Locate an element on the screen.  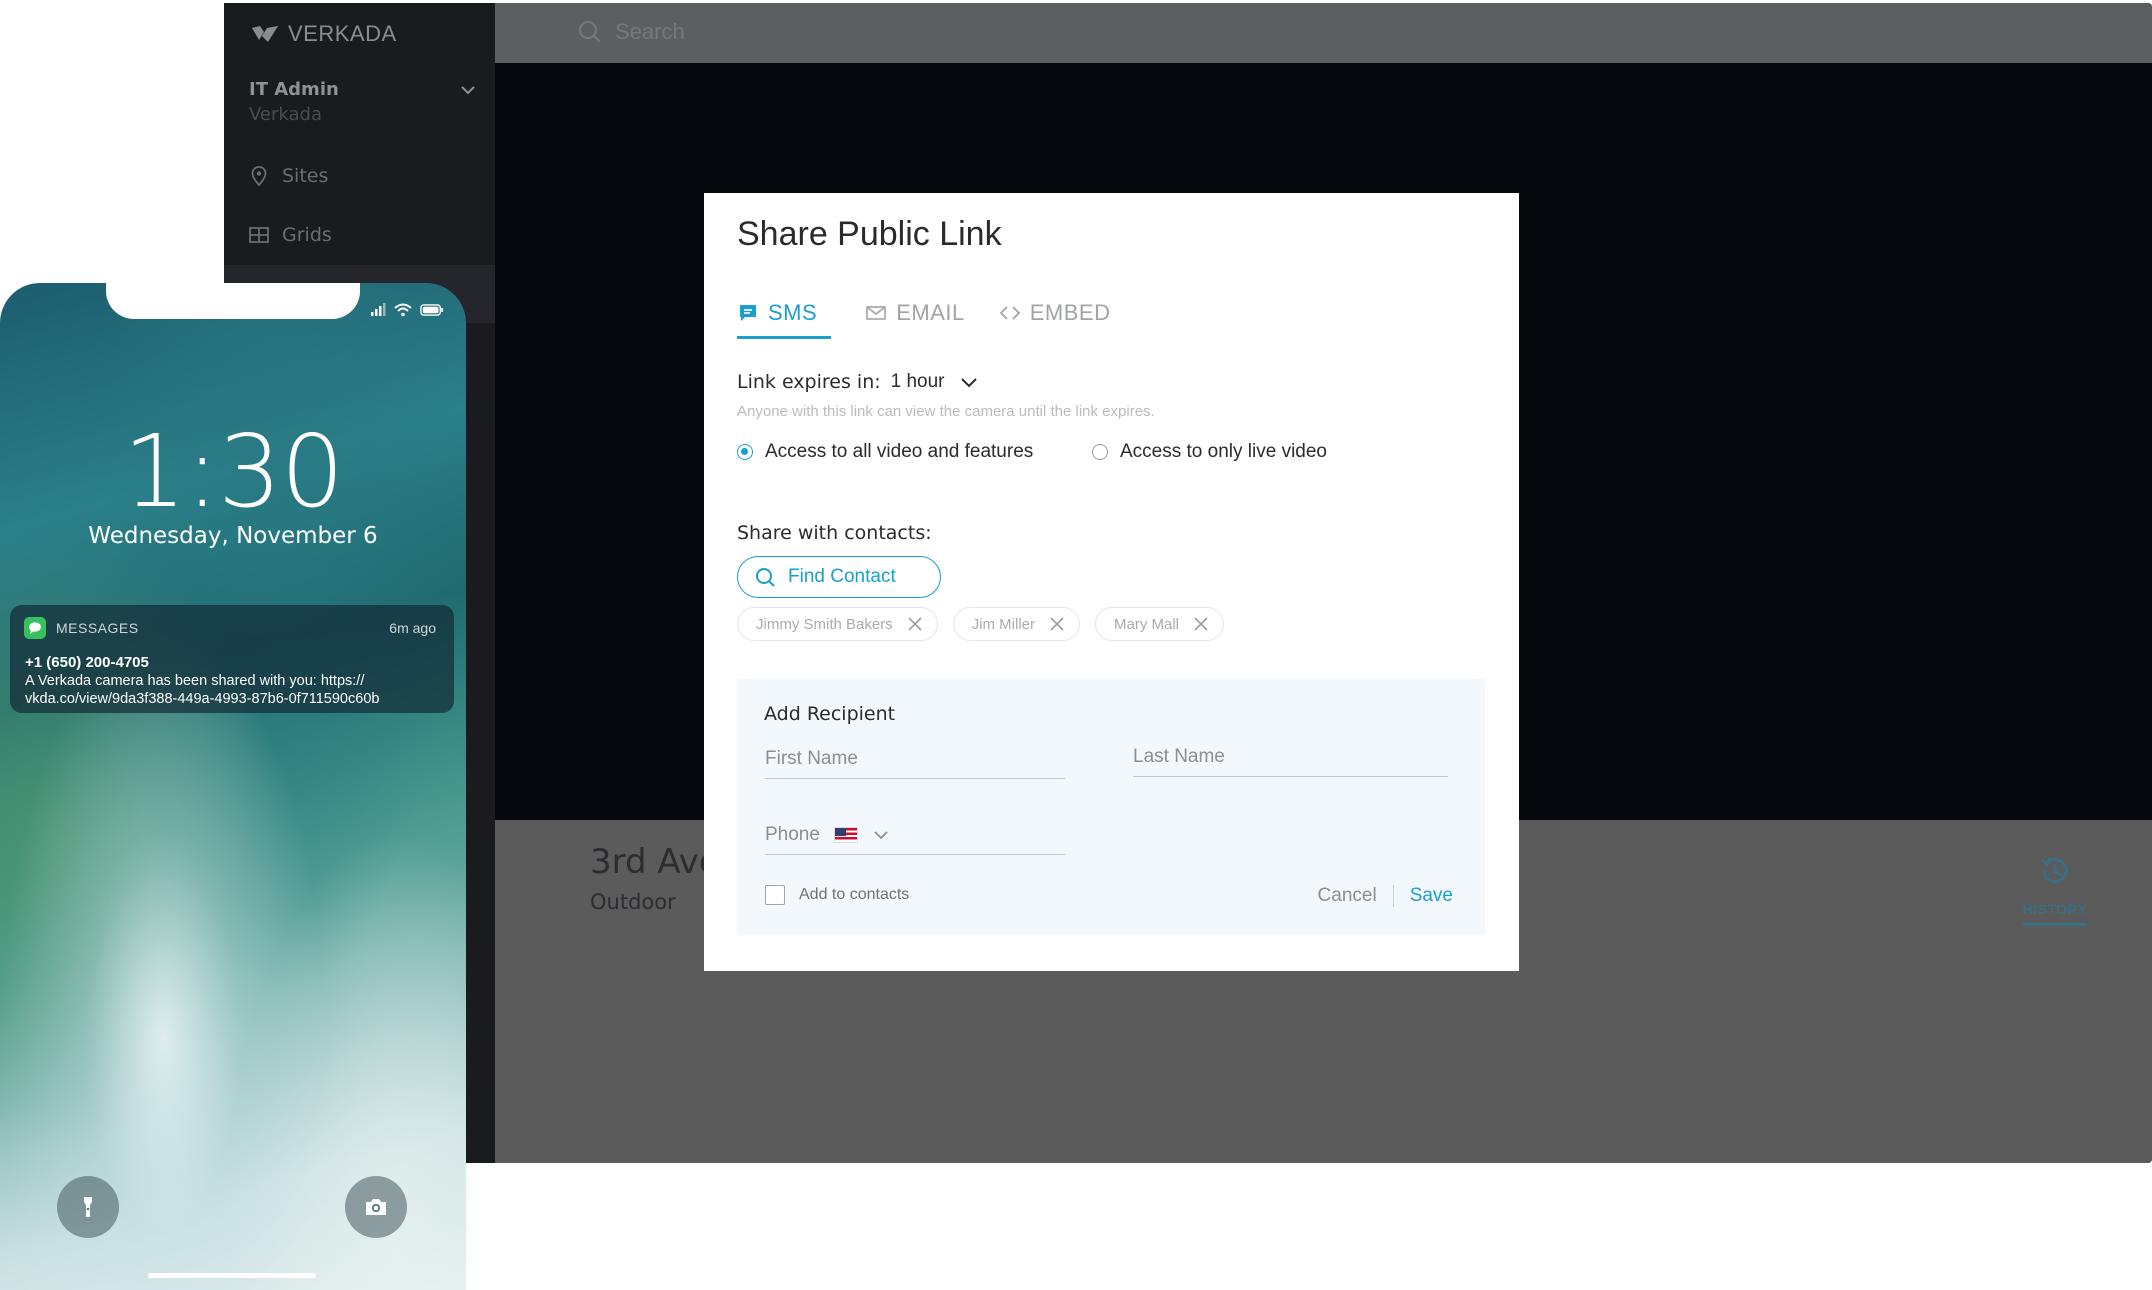
modal-title: Share Public Link is located at coordinates (869, 234).